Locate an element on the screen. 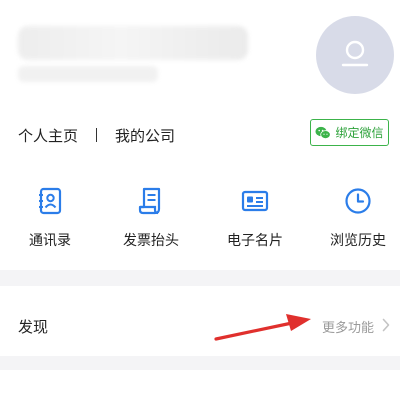 The image size is (400, 400). chevron-right-icon is located at coordinates (386, 325).